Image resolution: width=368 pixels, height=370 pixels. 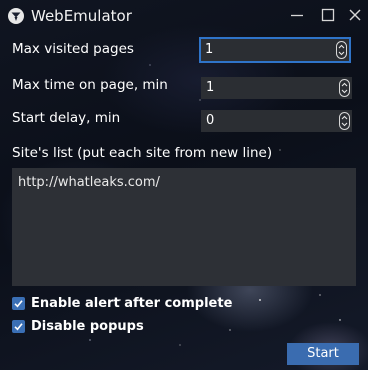 I want to click on max-time-value: 1, so click(x=210, y=88).